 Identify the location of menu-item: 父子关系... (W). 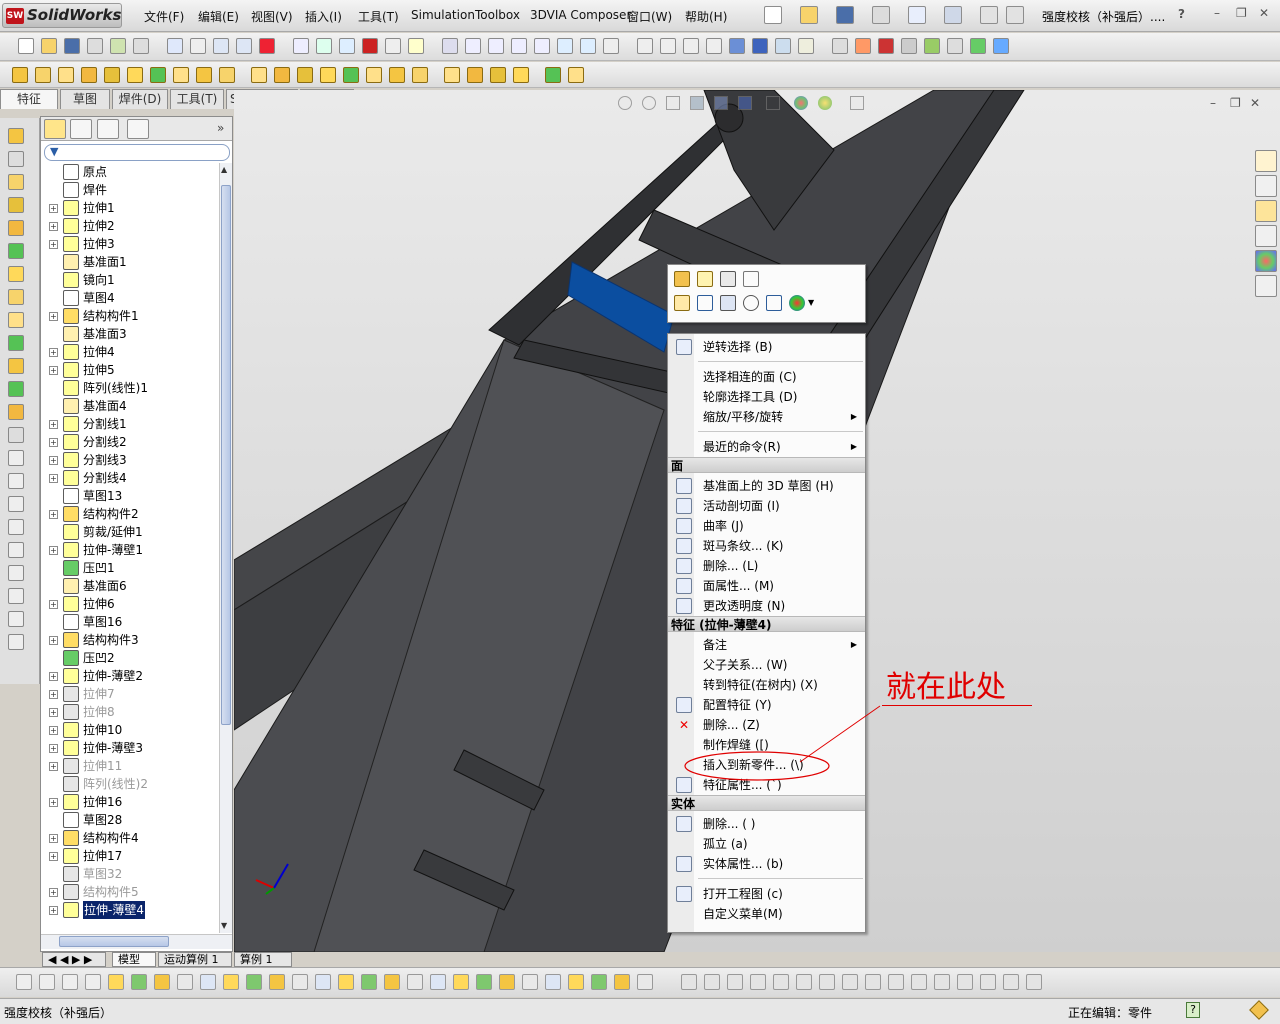
(766, 665).